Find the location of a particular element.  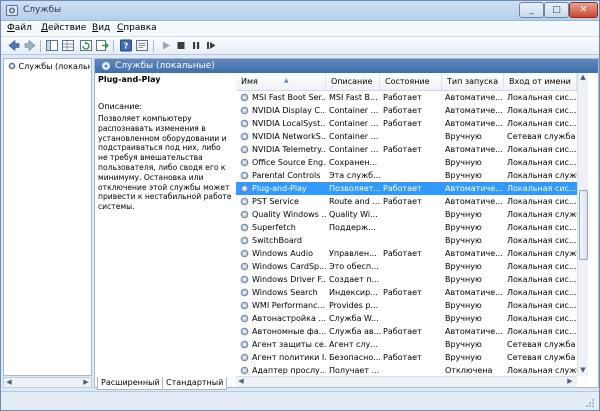

console-tree-icon is located at coordinates (52, 45).